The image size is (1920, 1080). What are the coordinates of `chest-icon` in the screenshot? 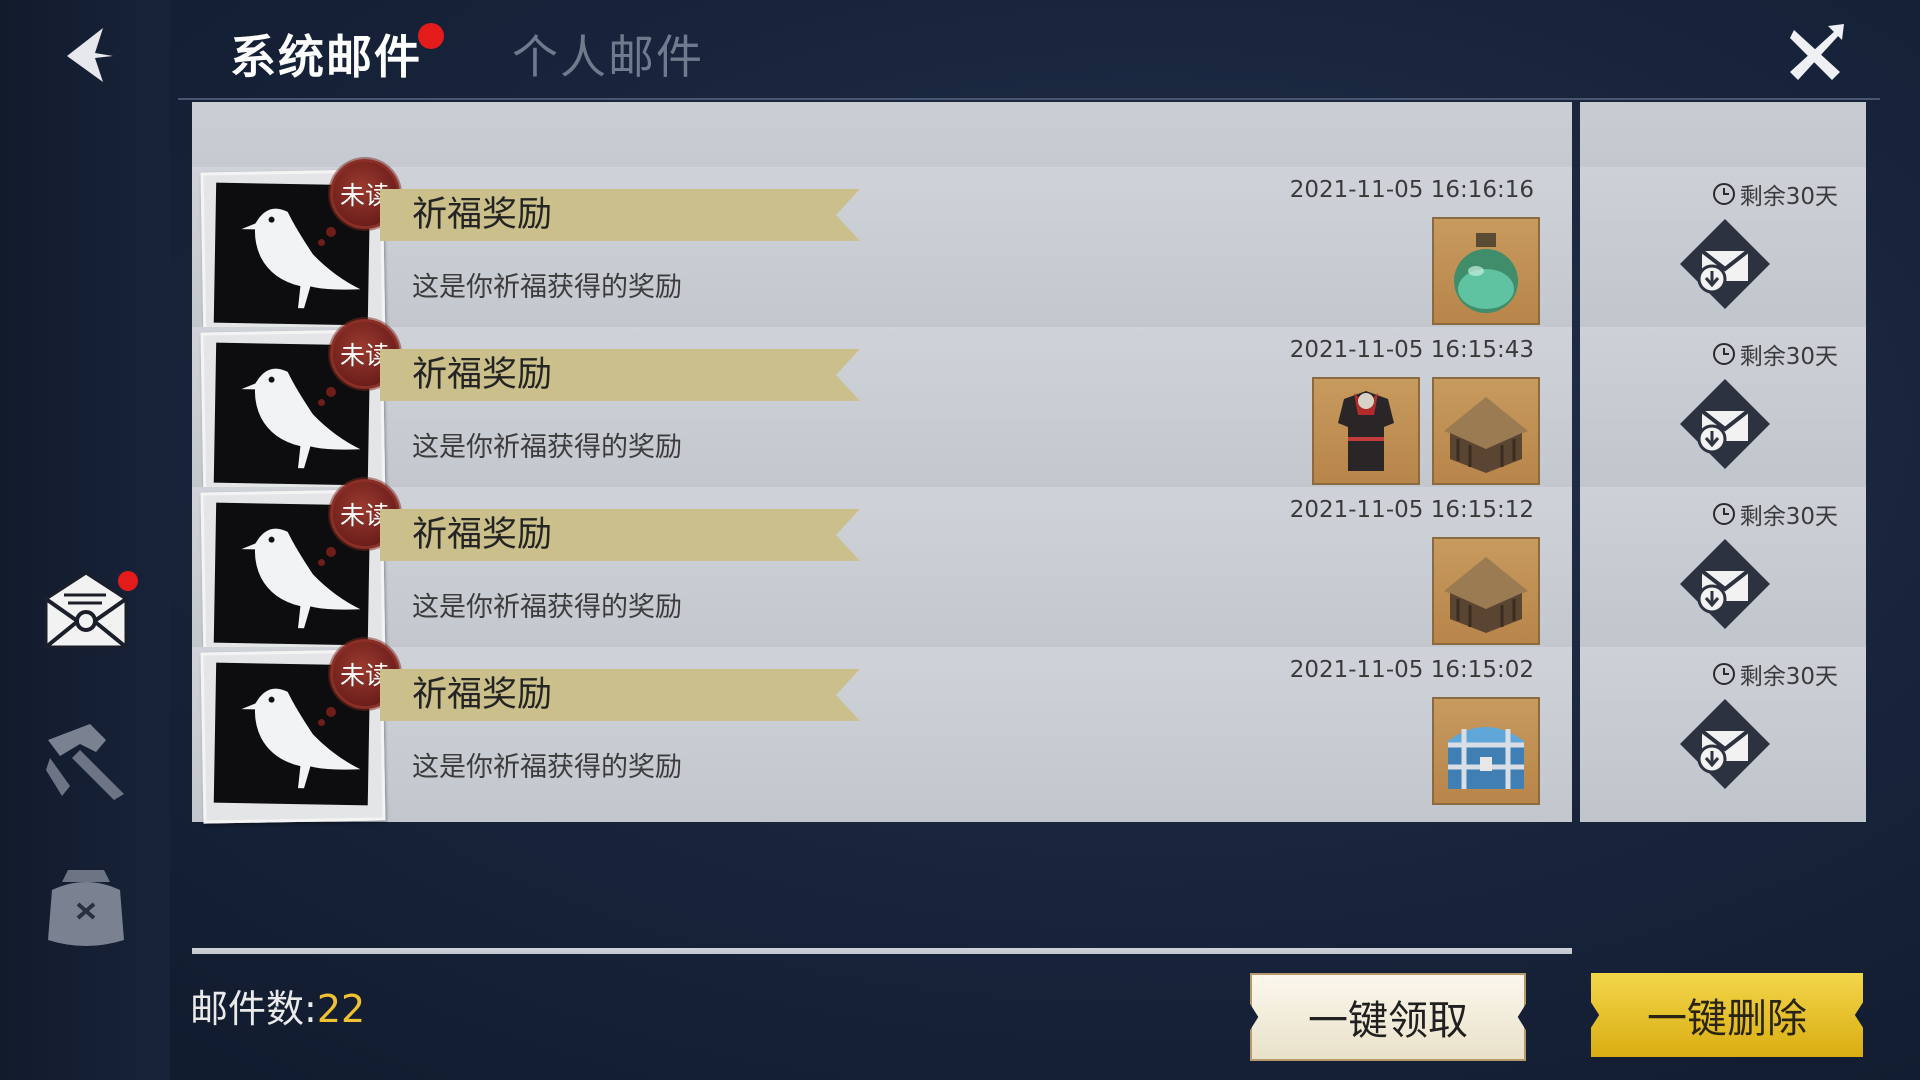 It's located at (1486, 758).